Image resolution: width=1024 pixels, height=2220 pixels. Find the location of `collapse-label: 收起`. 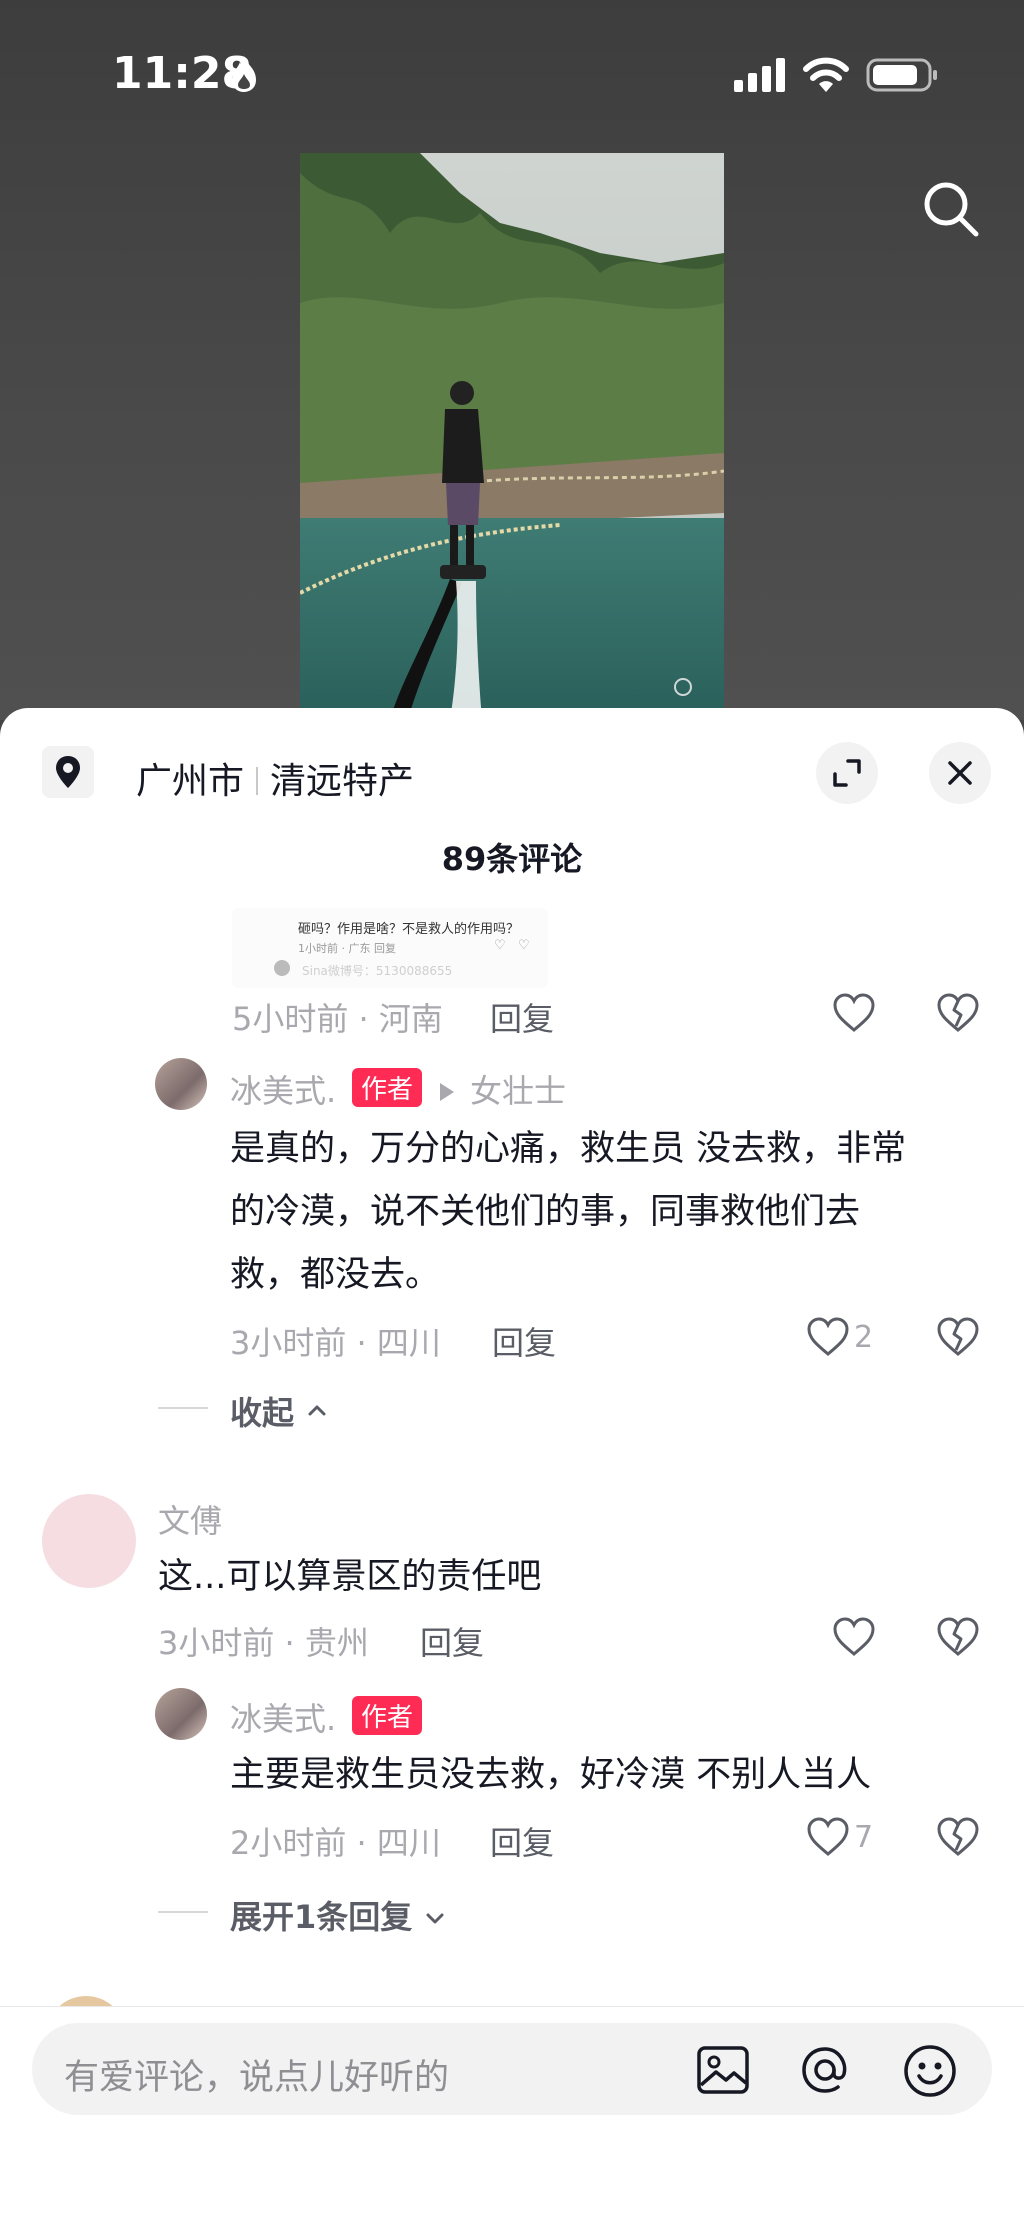

collapse-label: 收起 is located at coordinates (262, 1413).